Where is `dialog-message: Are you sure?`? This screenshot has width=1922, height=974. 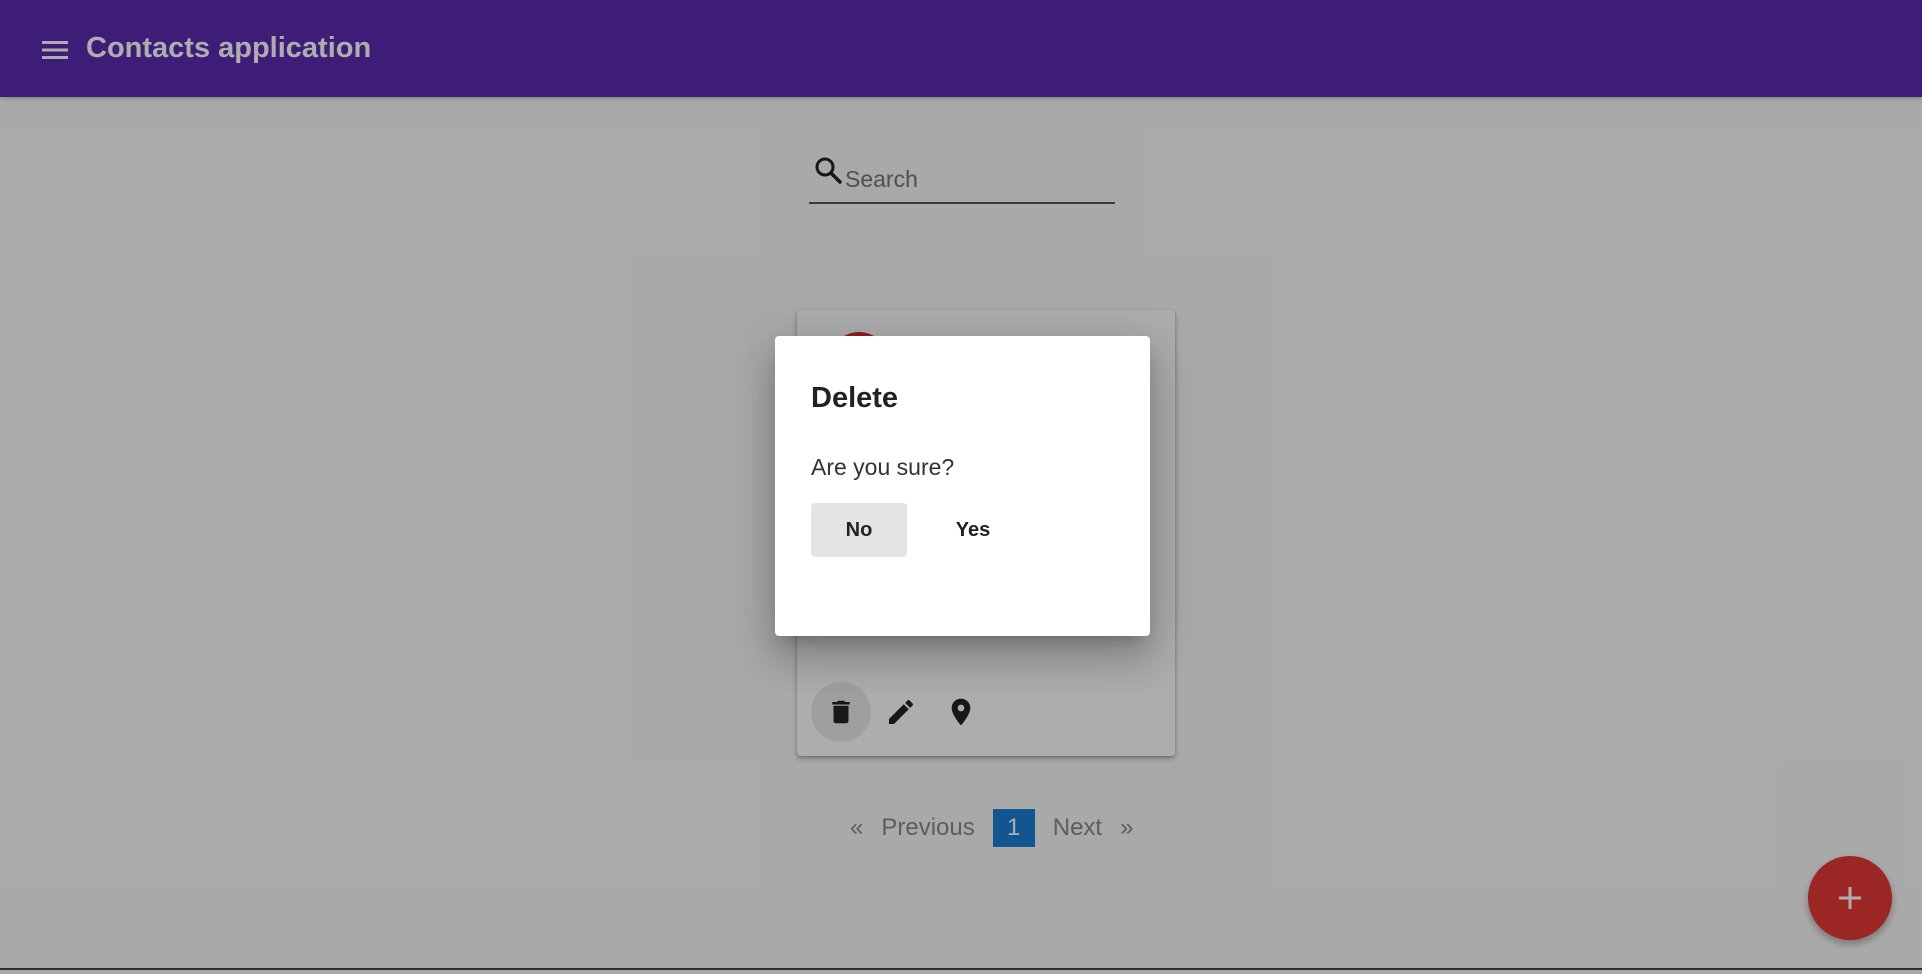 dialog-message: Are you sure? is located at coordinates (883, 467).